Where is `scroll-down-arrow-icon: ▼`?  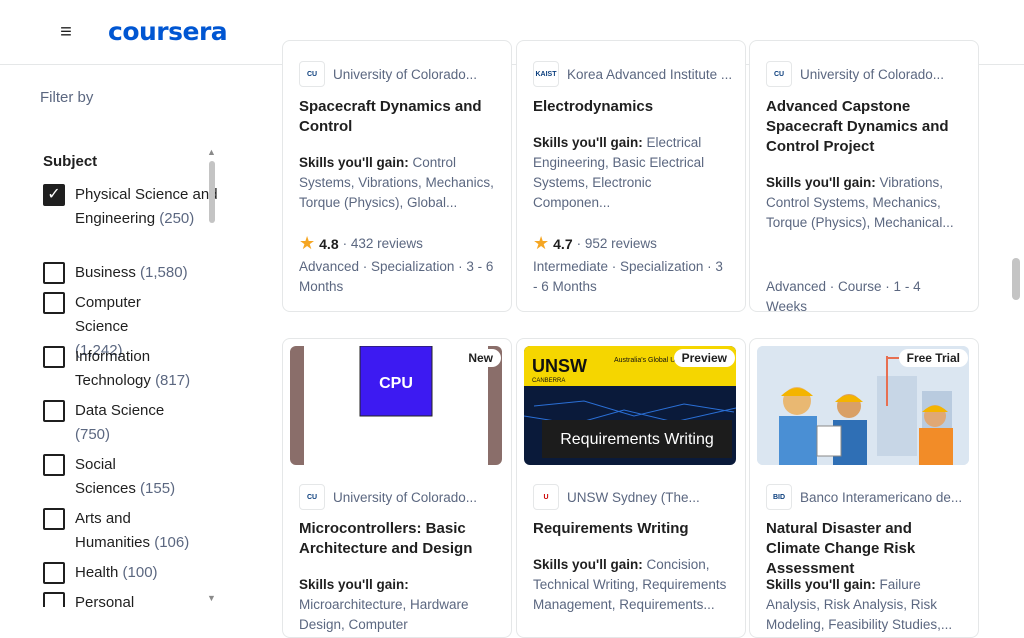 scroll-down-arrow-icon: ▼ is located at coordinates (211, 598).